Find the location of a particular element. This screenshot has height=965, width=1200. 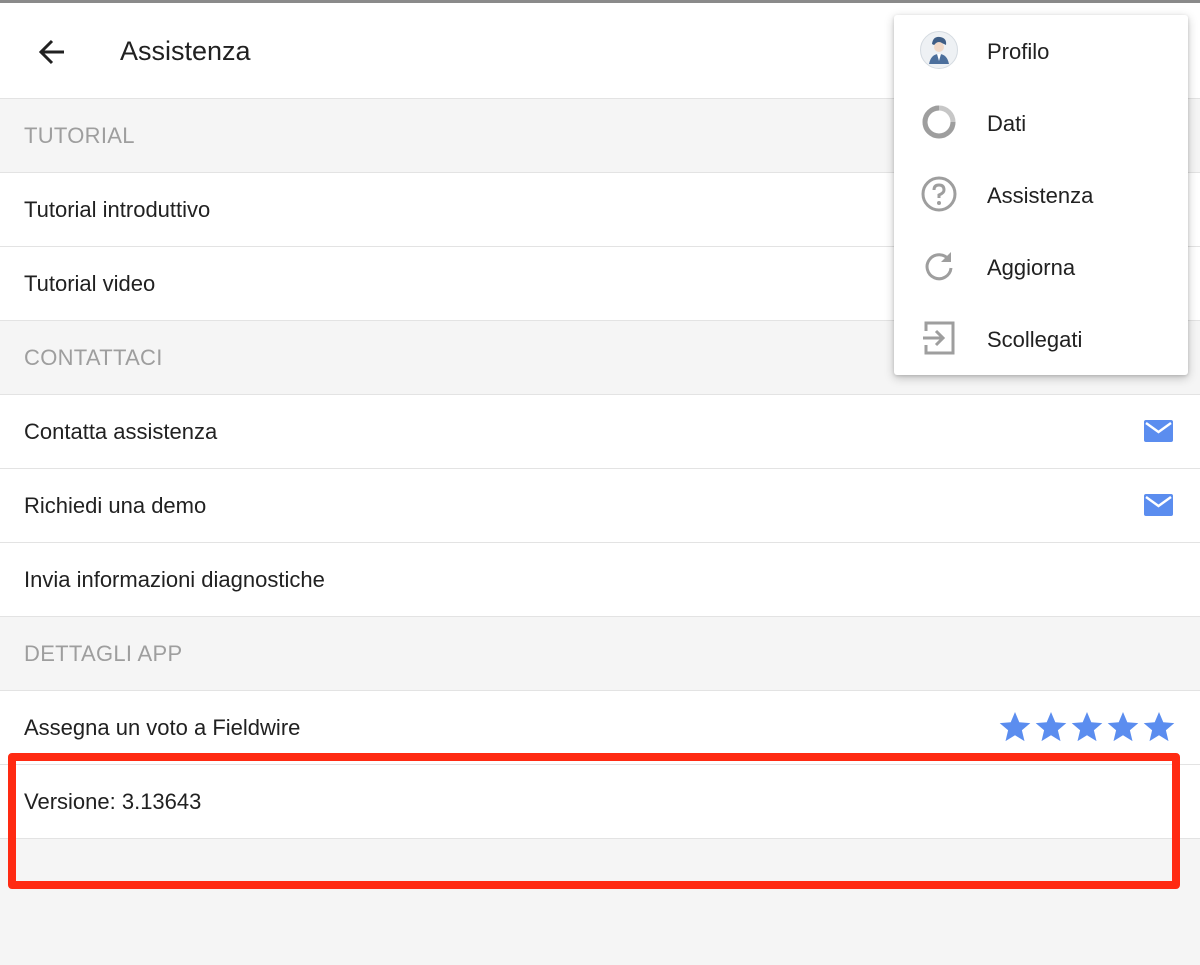

list-item-rate-app: Assegna un voto a Fieldwire is located at coordinates (600, 728).